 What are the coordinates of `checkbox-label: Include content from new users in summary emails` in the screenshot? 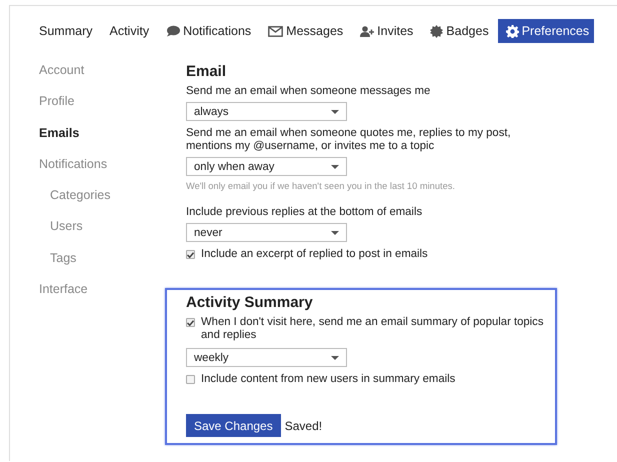 It's located at (328, 379).